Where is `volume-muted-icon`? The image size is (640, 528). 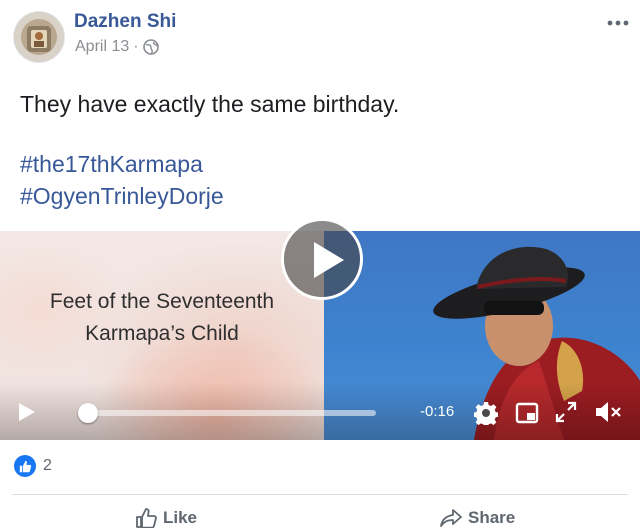 volume-muted-icon is located at coordinates (608, 412).